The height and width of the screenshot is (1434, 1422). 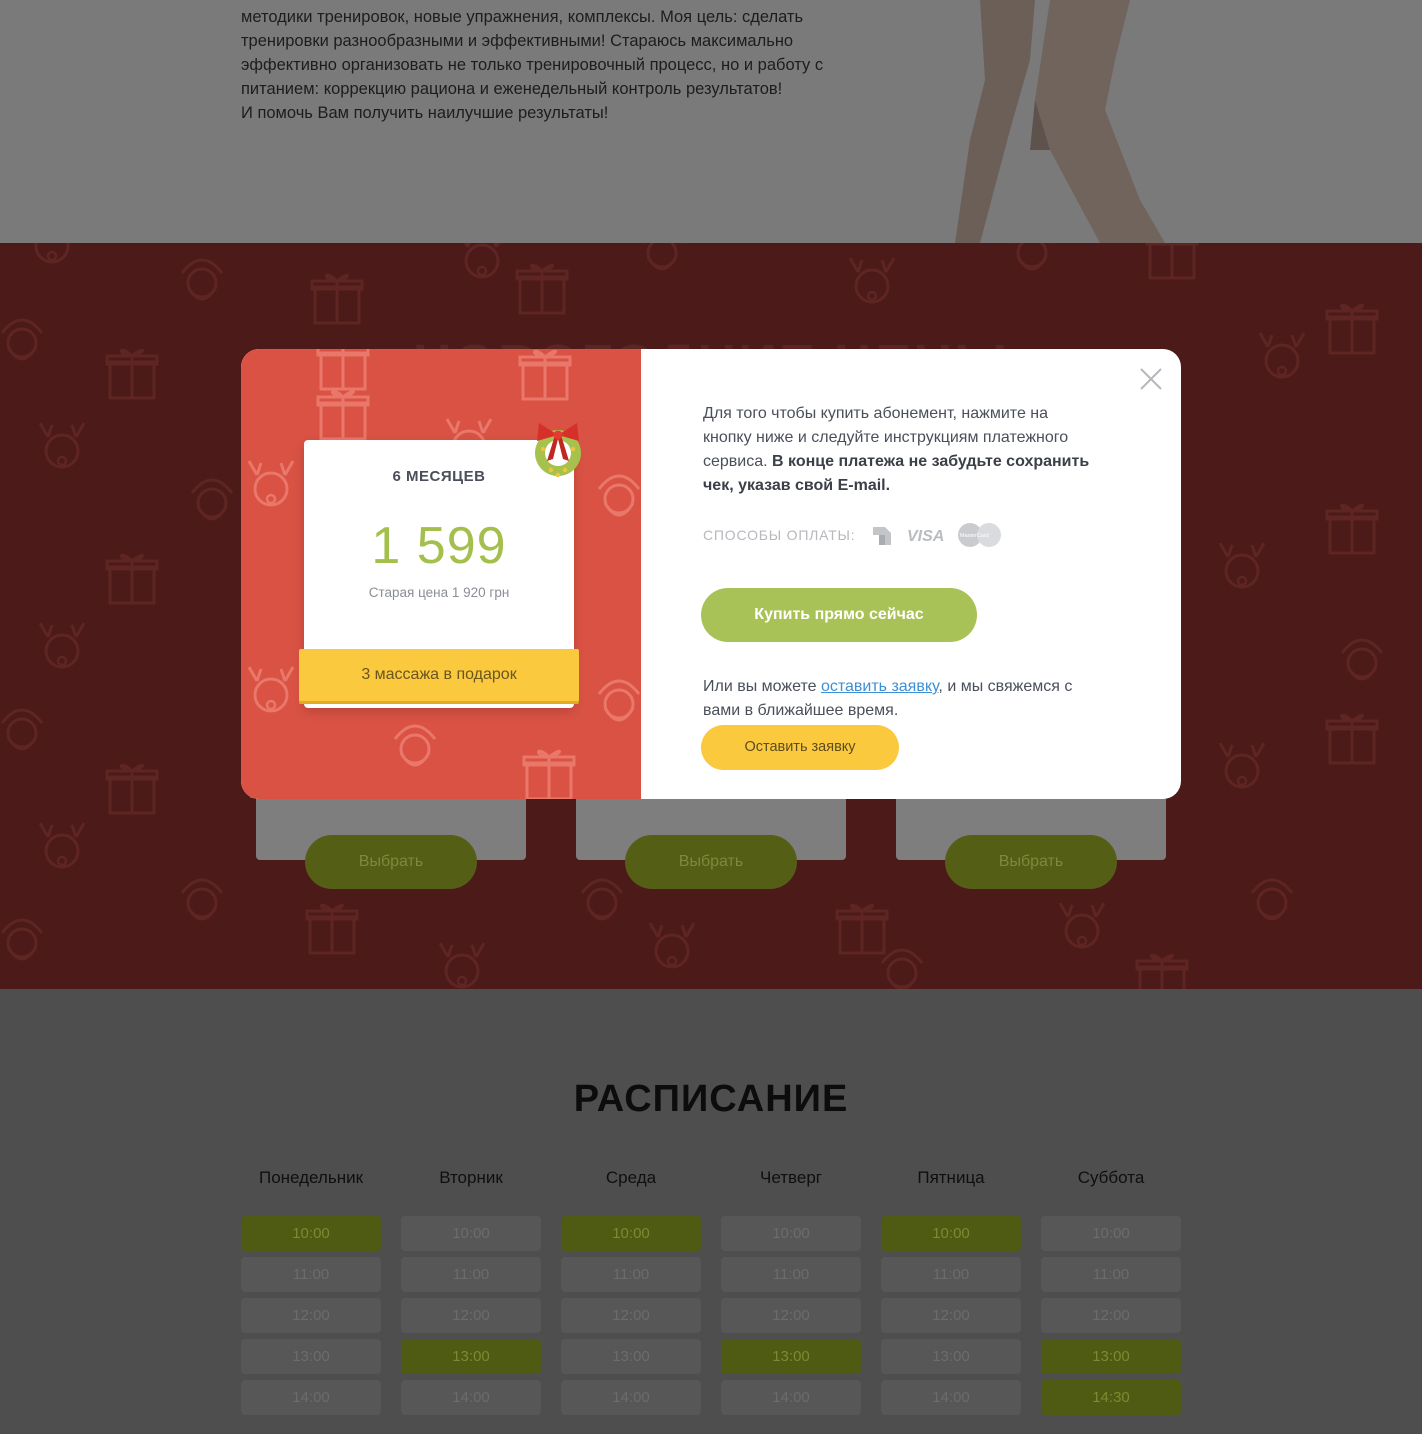 I want to click on schedule-day-column: Пятница 10:00 11:00 12:00 13:00 14:00, so click(x=951, y=1294).